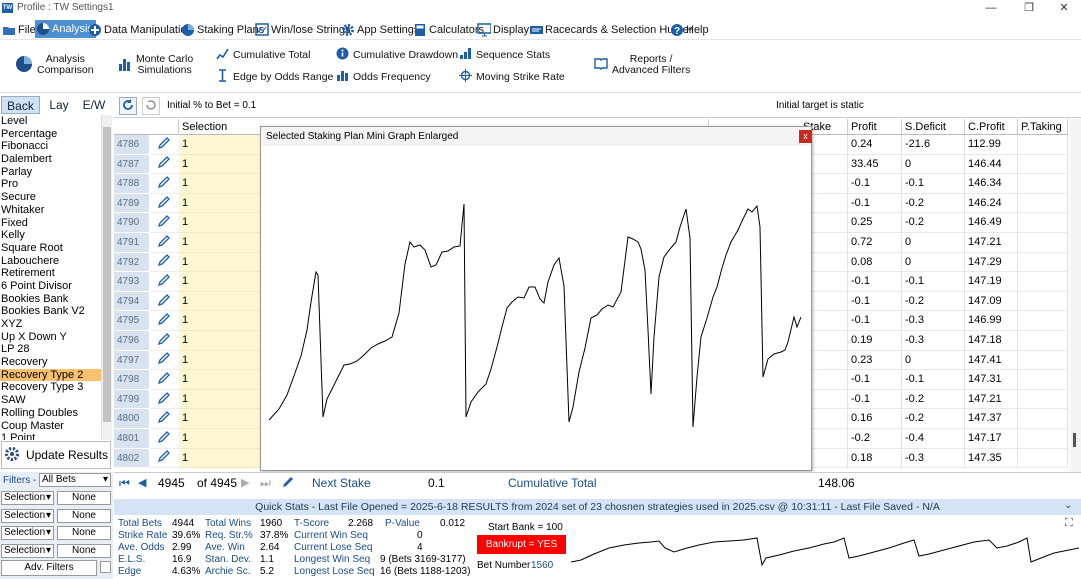  I want to click on profit-cell: 0.24, so click(875, 145).